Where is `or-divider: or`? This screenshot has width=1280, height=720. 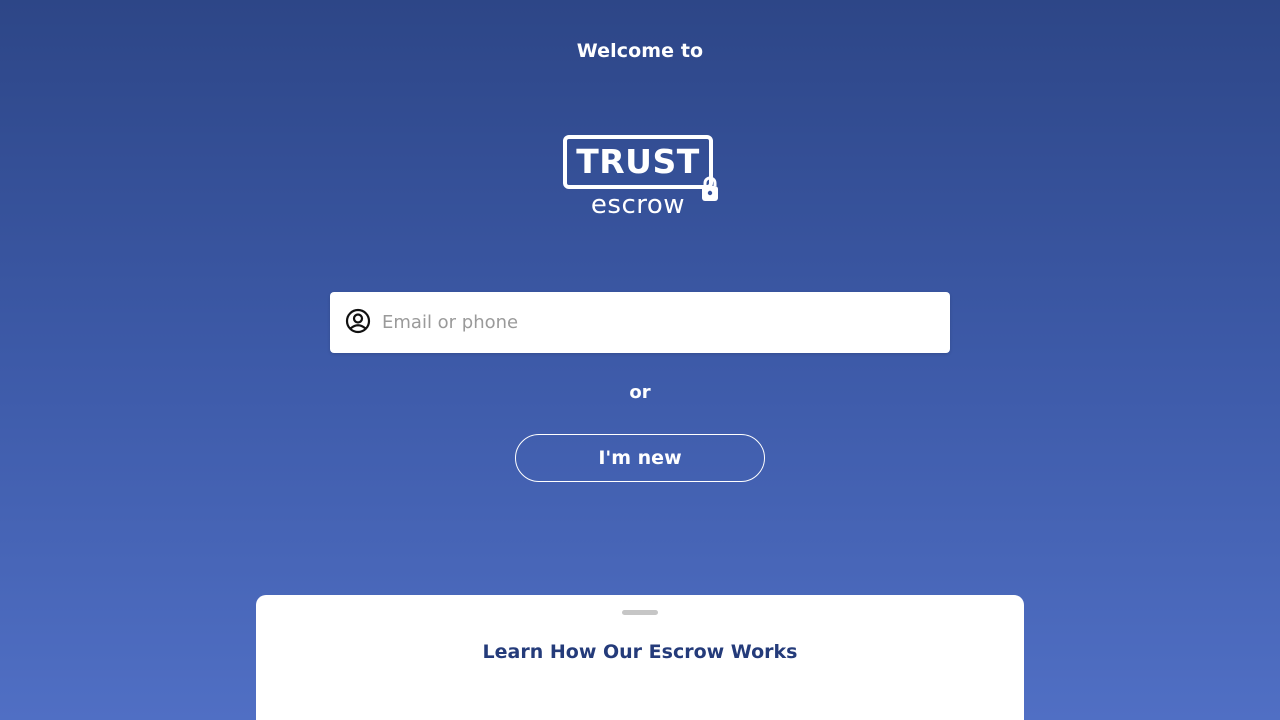
or-divider: or is located at coordinates (640, 392).